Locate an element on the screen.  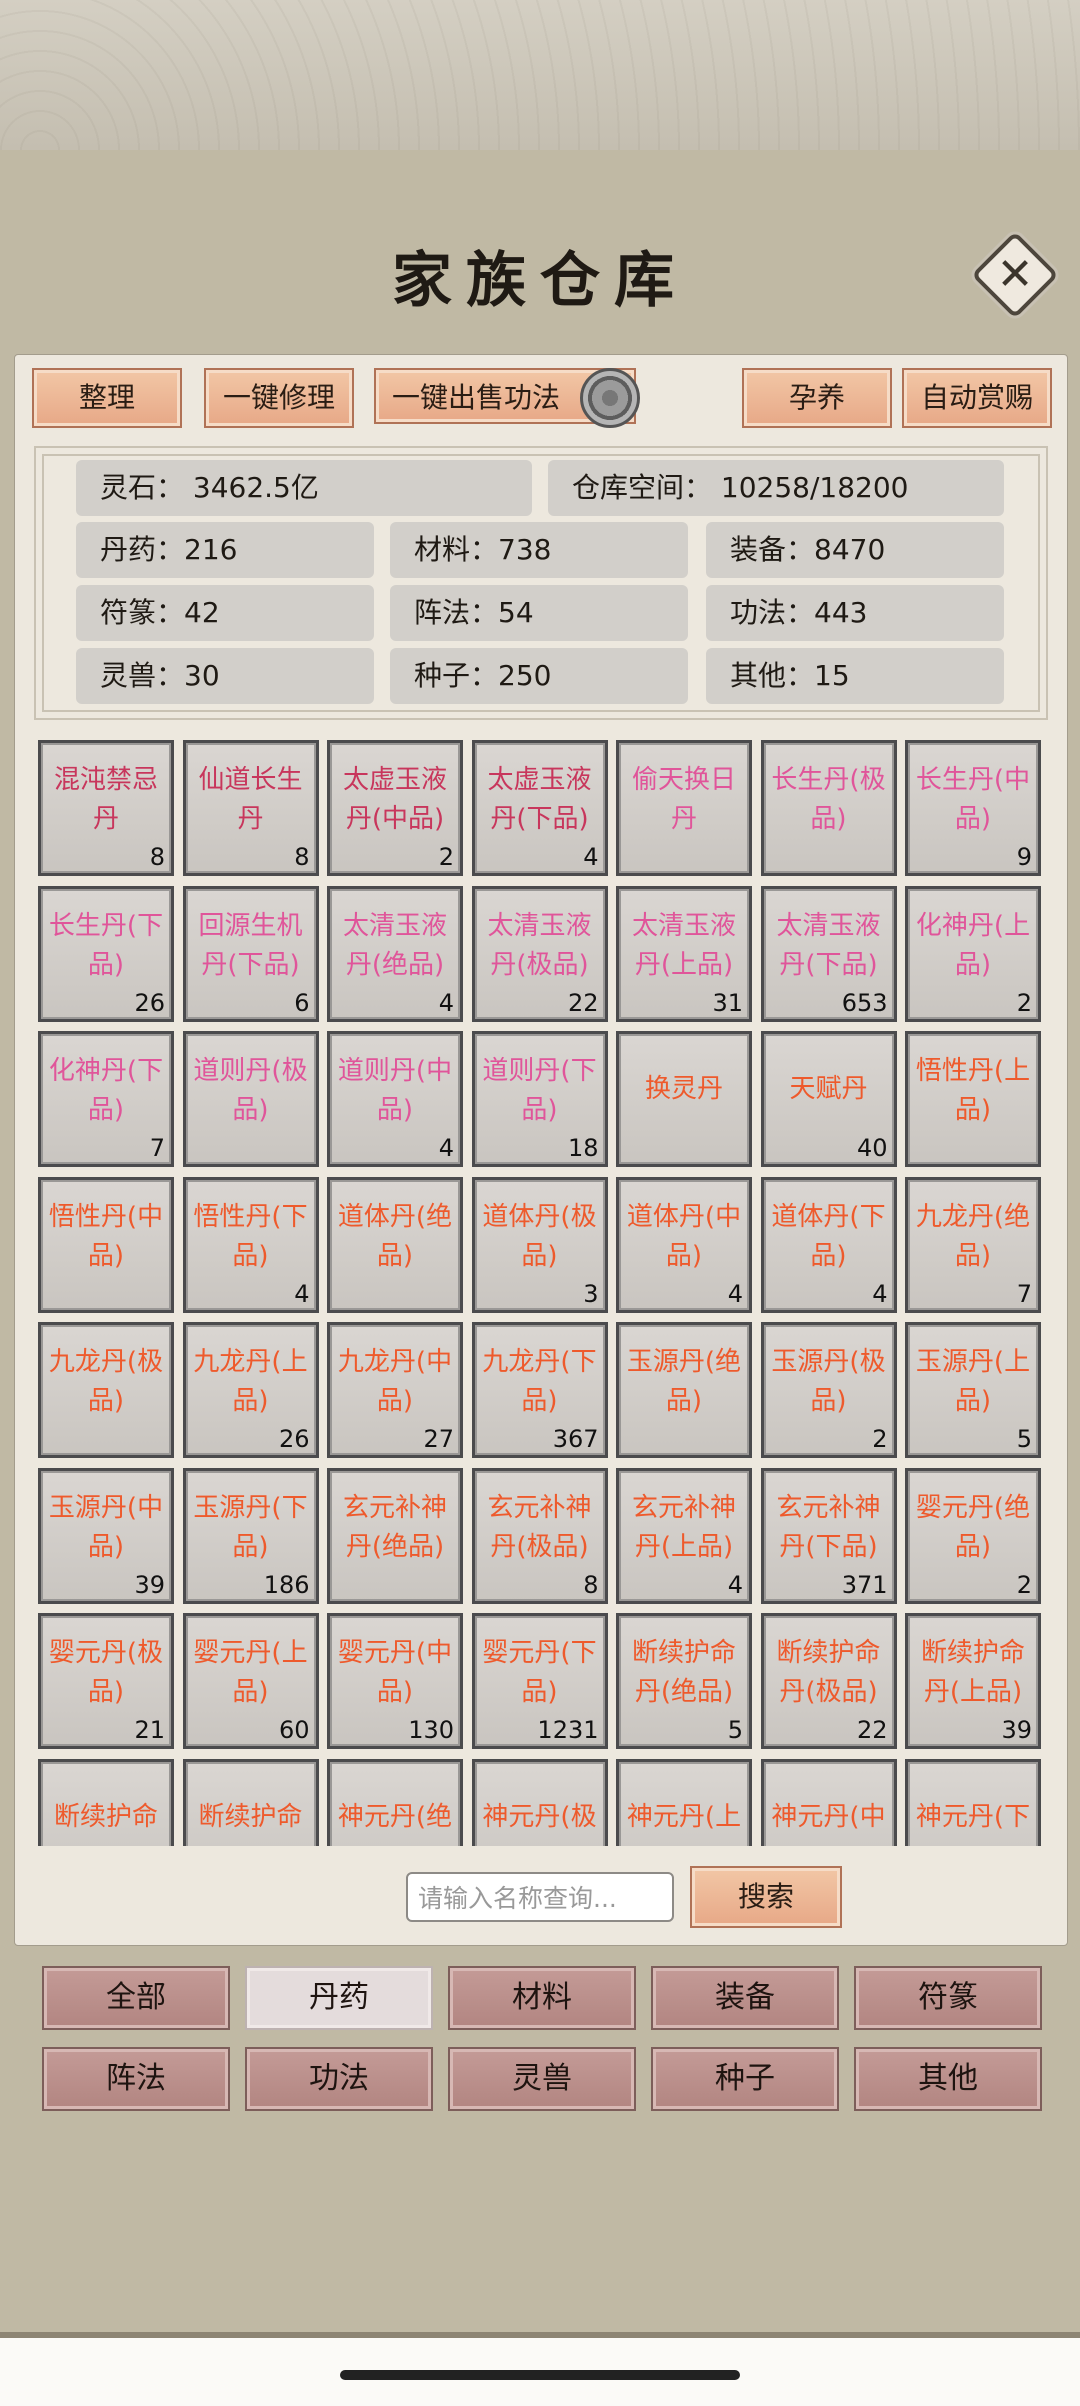
item-name: 道则丹(中 品) is located at coordinates (395, 1091).